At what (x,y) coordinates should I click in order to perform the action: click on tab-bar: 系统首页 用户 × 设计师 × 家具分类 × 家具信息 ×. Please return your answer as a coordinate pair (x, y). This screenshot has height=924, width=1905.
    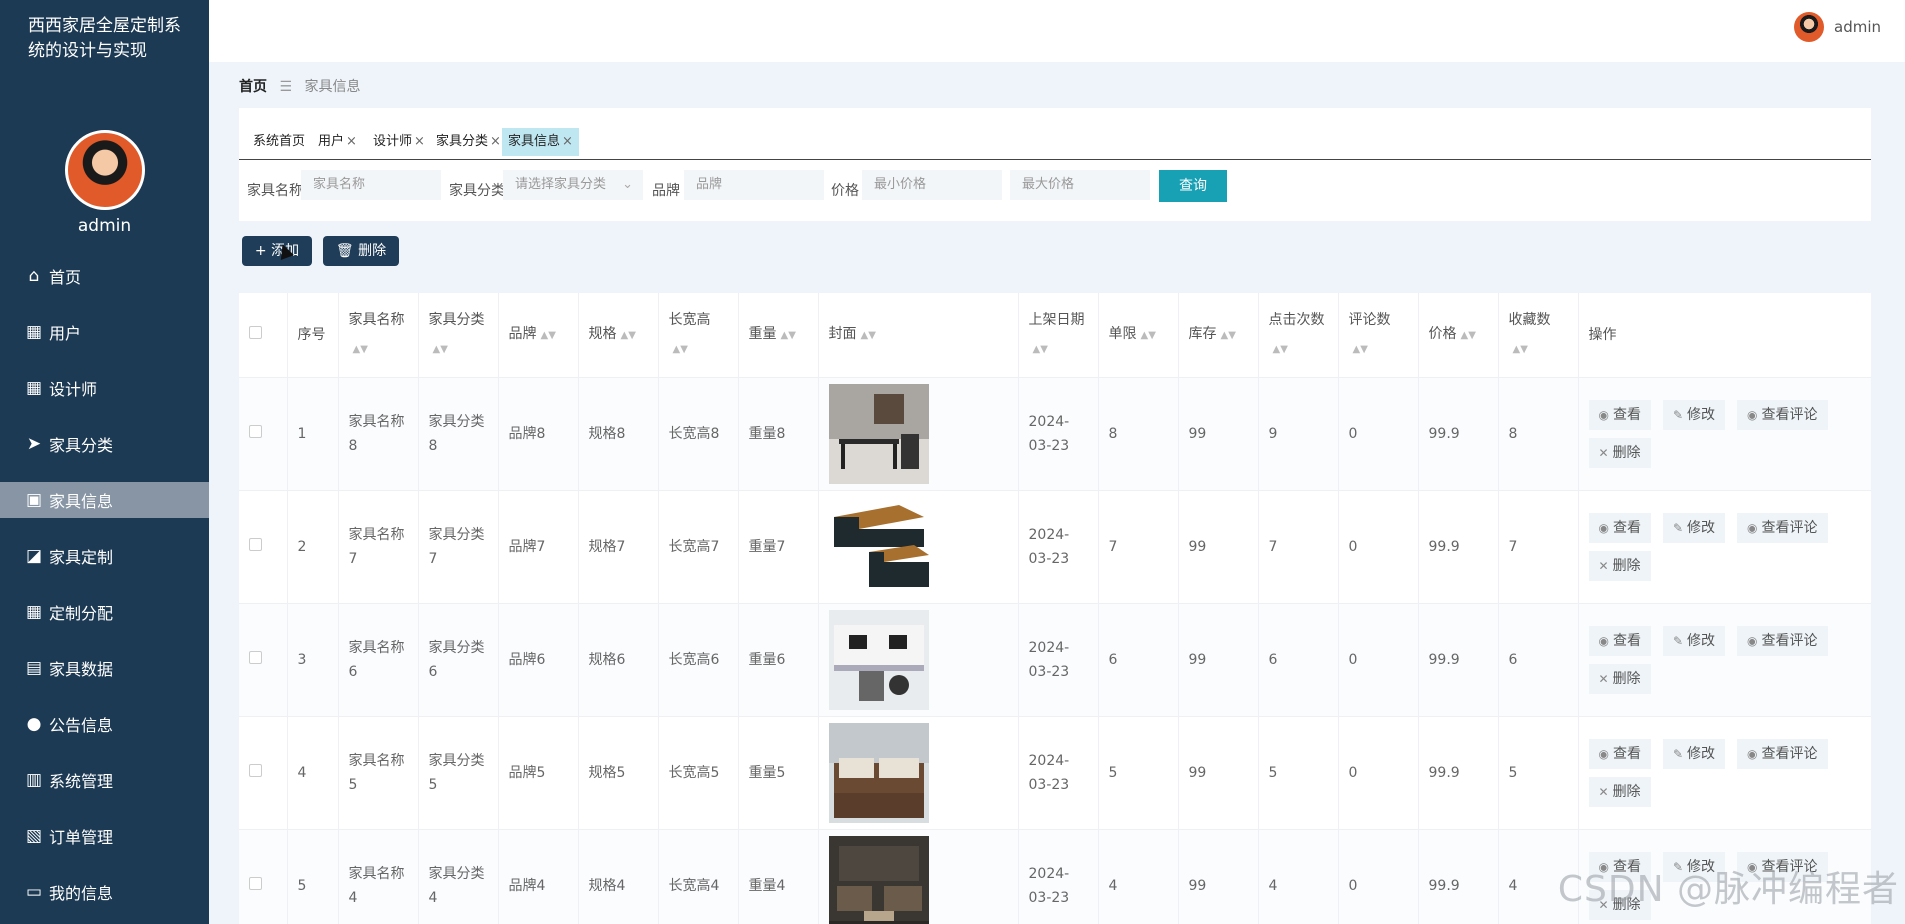
    Looking at the image, I should click on (1055, 134).